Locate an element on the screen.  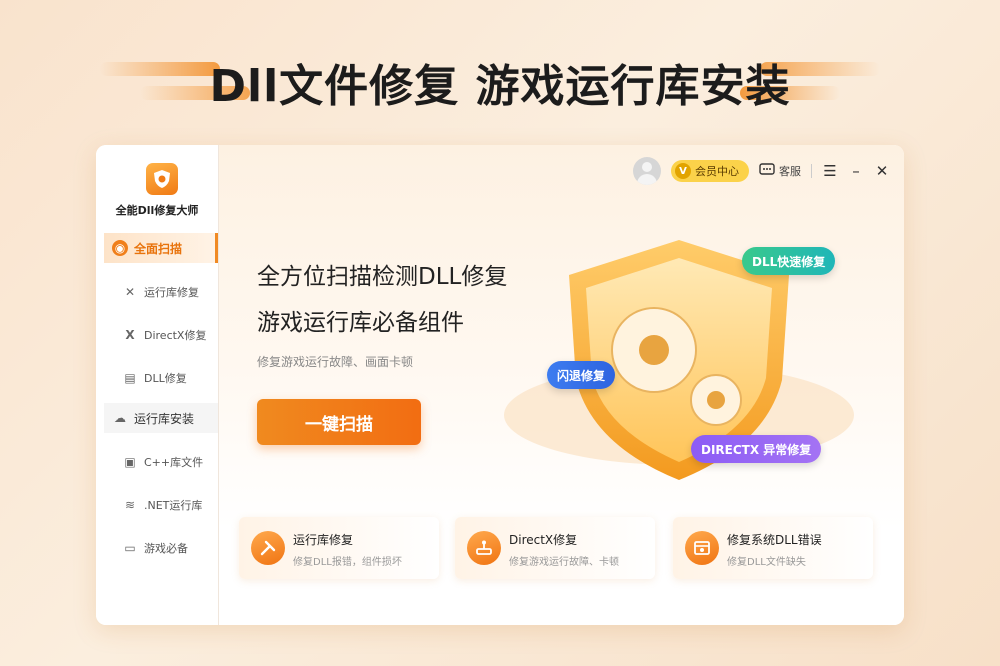
hero-subtitle: 修复游戏运行故障、画面卡顿 is located at coordinates (335, 362).